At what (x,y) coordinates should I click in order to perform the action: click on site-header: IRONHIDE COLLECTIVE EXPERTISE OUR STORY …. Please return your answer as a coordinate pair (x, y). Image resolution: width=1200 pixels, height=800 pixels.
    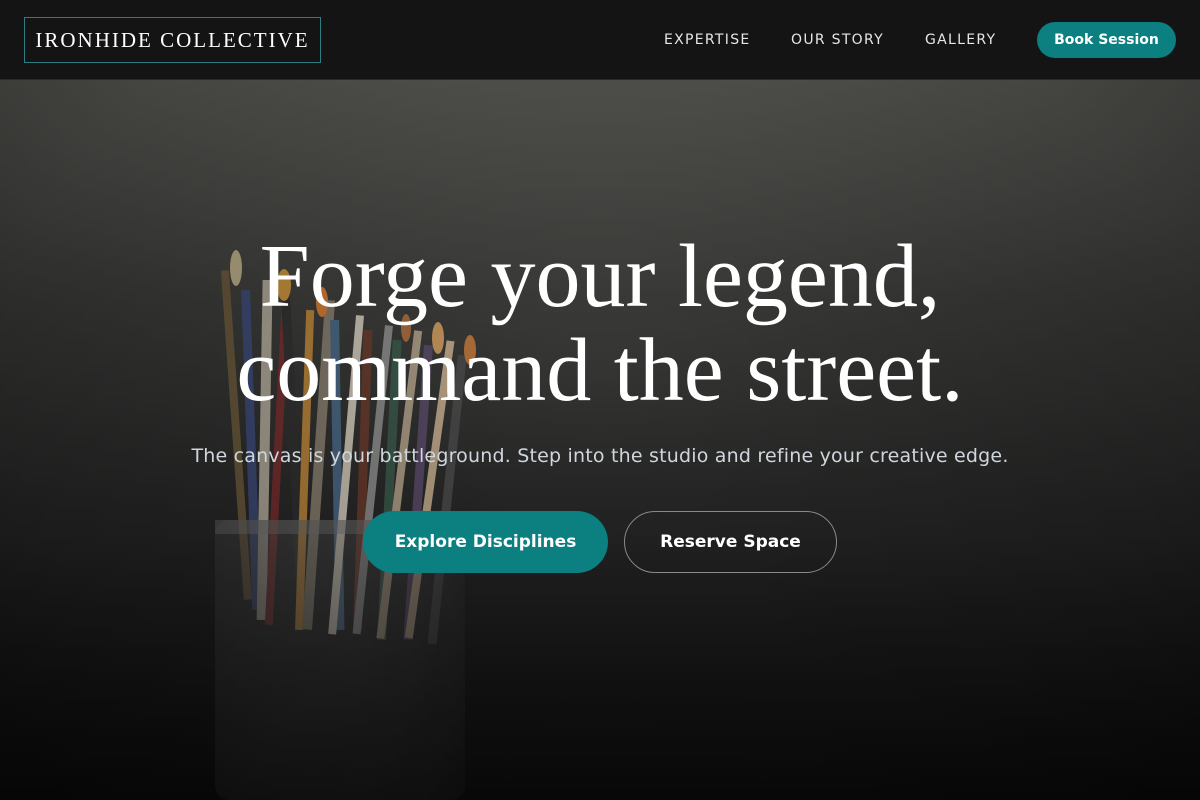
    Looking at the image, I should click on (600, 40).